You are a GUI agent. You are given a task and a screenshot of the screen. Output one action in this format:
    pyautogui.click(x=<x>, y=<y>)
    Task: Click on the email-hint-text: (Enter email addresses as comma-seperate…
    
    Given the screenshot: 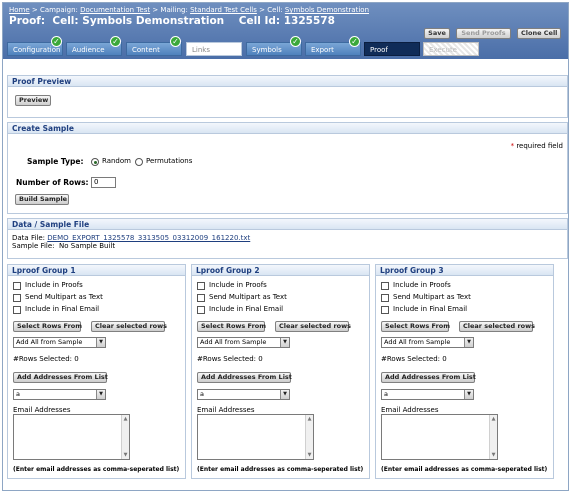 What is the action you would take?
    pyautogui.click(x=96, y=469)
    